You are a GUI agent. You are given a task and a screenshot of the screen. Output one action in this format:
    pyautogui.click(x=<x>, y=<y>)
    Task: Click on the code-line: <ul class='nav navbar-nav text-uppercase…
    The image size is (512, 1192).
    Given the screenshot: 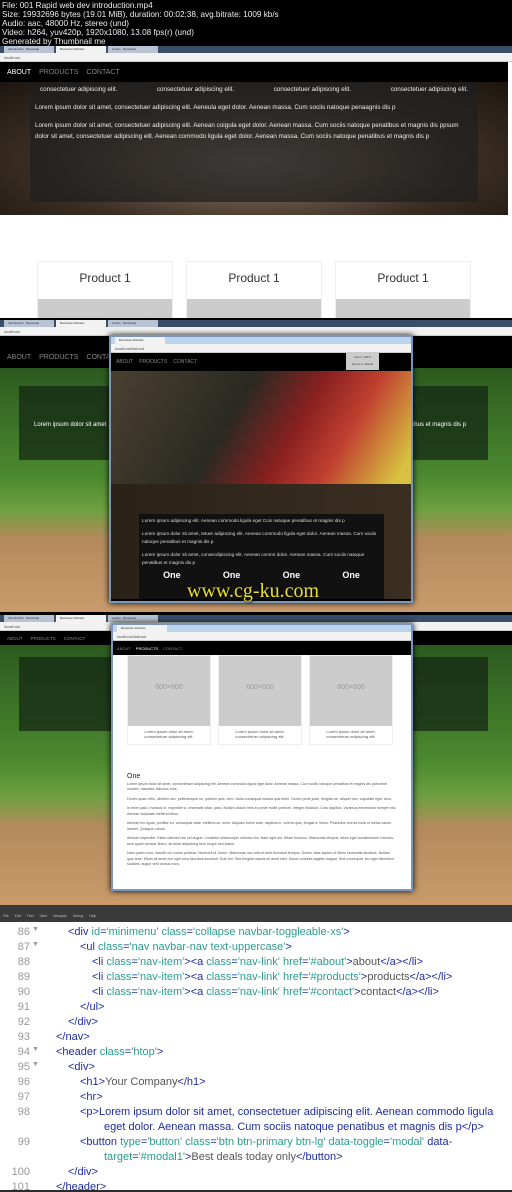 What is the action you would take?
    pyautogui.click(x=186, y=947)
    